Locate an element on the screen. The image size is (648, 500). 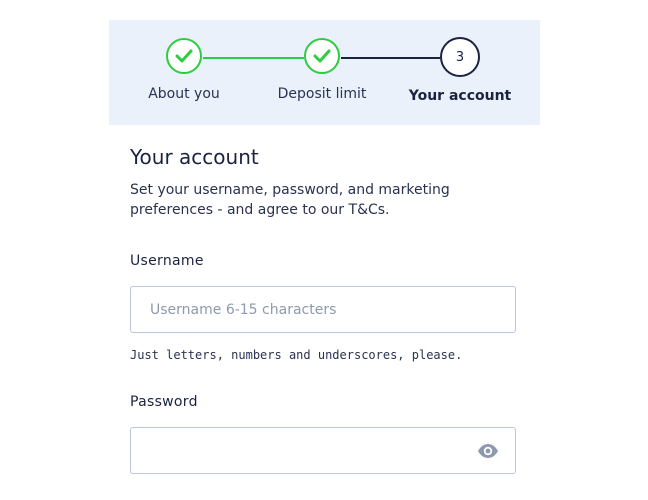
step-connector-current is located at coordinates (390, 58).